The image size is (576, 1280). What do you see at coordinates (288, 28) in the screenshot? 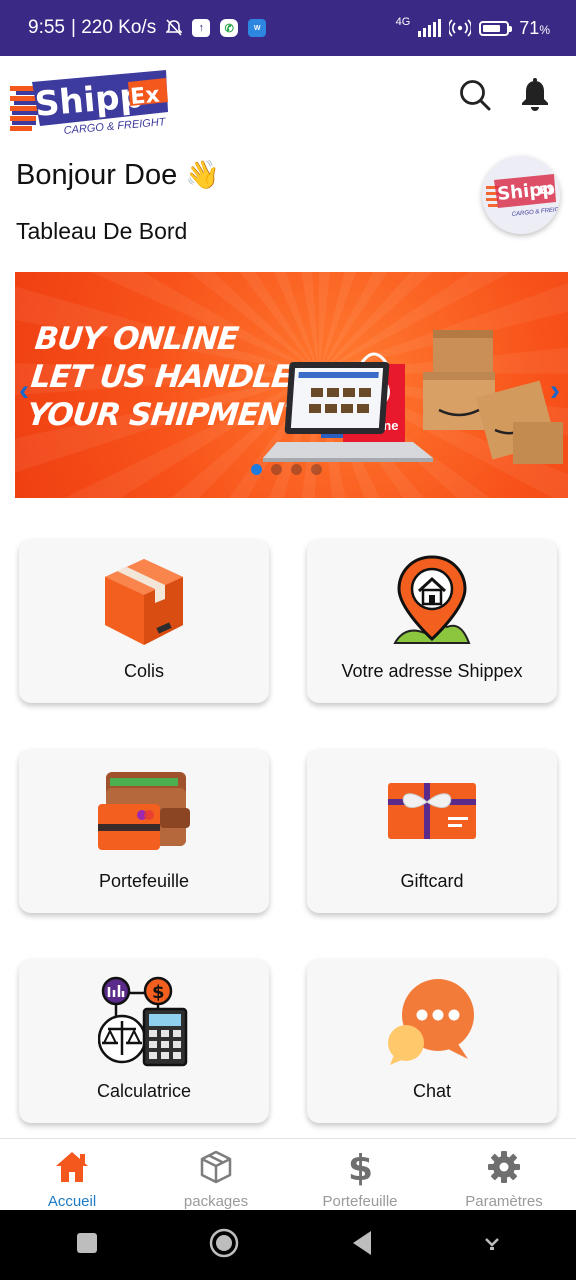
I see `status-bar: 9:55 | 220 Ko/s ↑ ✆ W 4G 71%` at bounding box center [288, 28].